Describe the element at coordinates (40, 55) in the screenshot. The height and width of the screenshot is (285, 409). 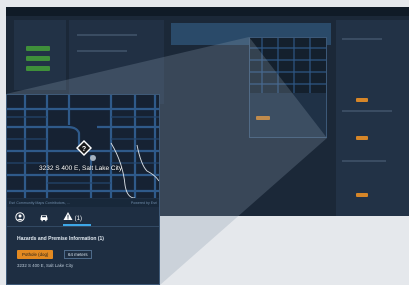
I see `left-panel` at that location.